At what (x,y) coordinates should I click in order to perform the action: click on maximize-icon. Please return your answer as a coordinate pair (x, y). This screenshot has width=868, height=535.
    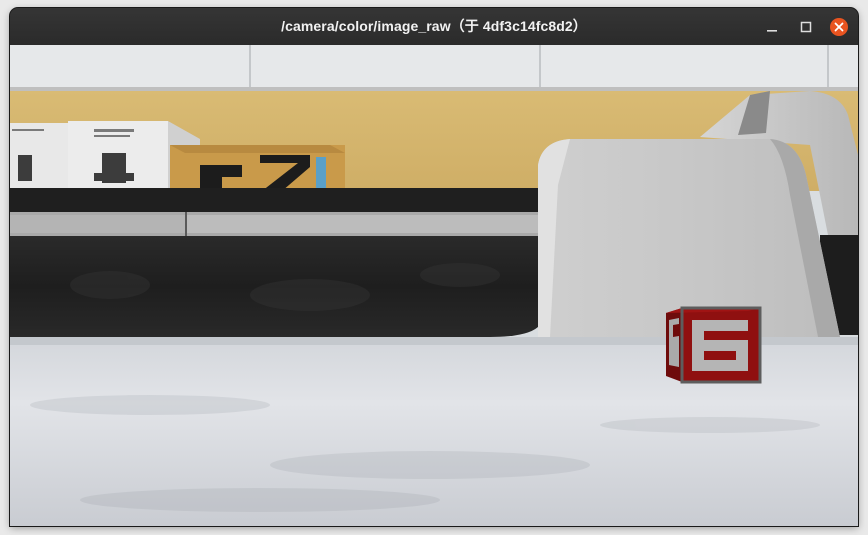
    Looking at the image, I should click on (806, 27).